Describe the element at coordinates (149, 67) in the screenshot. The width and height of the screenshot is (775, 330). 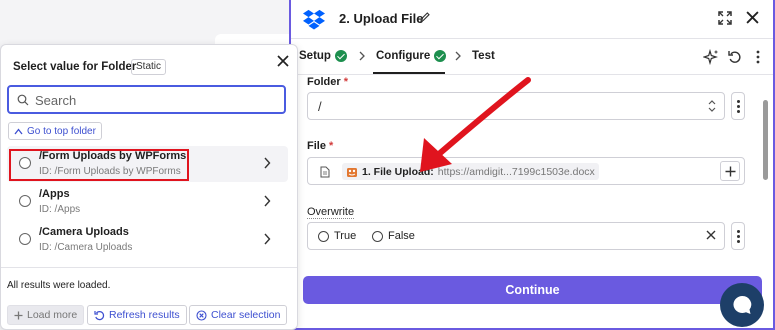
I see `static-badge: Static` at that location.